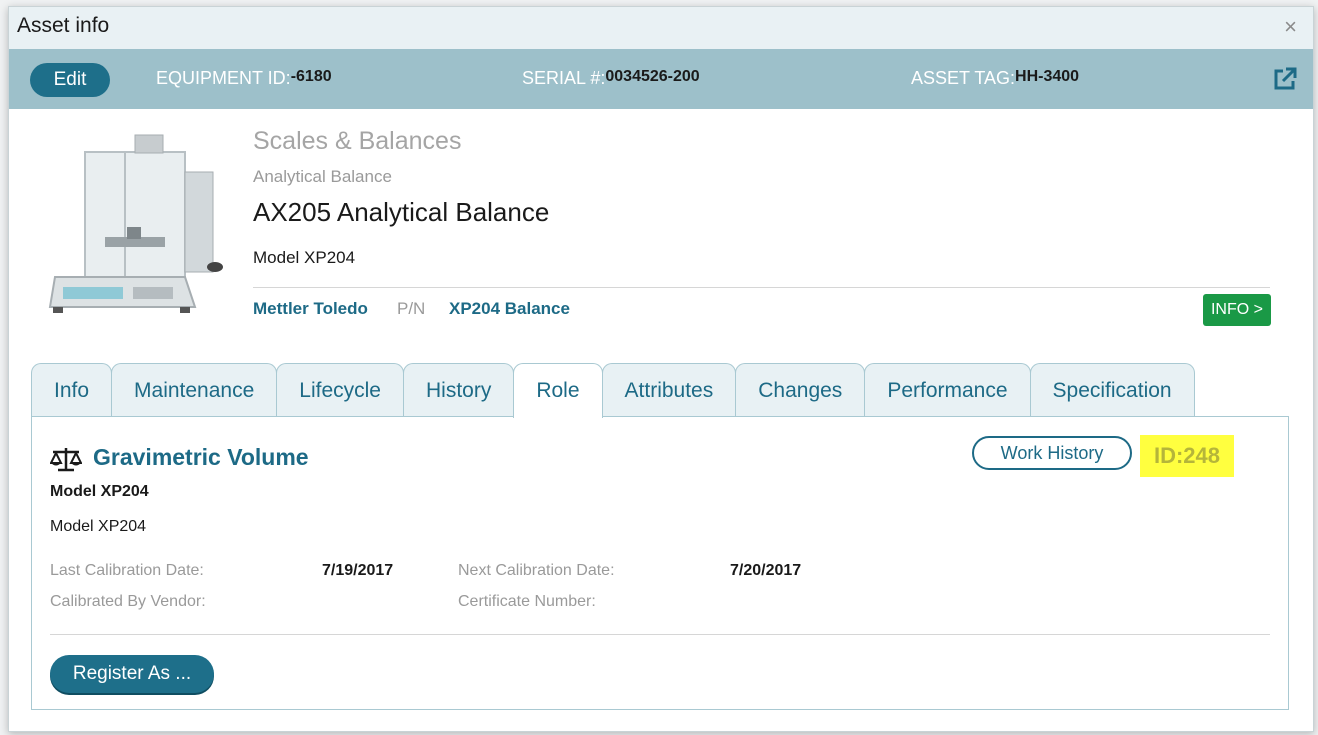 This screenshot has width=1318, height=735. What do you see at coordinates (72, 390) in the screenshot?
I see `tab-info: Info` at bounding box center [72, 390].